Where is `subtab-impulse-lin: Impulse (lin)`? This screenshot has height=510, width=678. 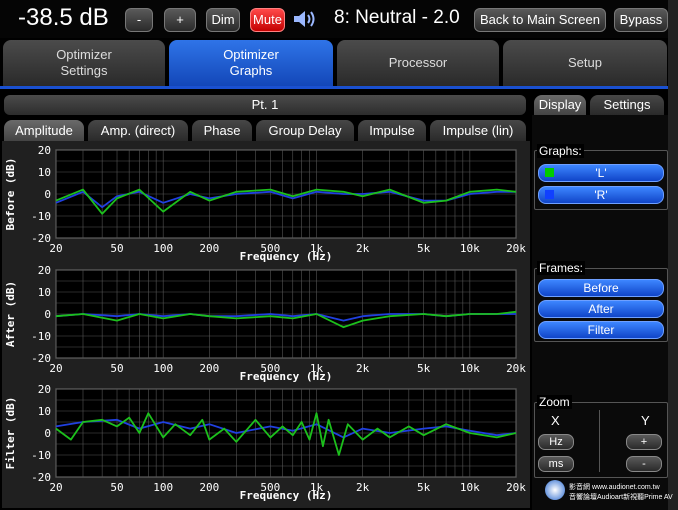 subtab-impulse-lin: Impulse (lin) is located at coordinates (478, 130).